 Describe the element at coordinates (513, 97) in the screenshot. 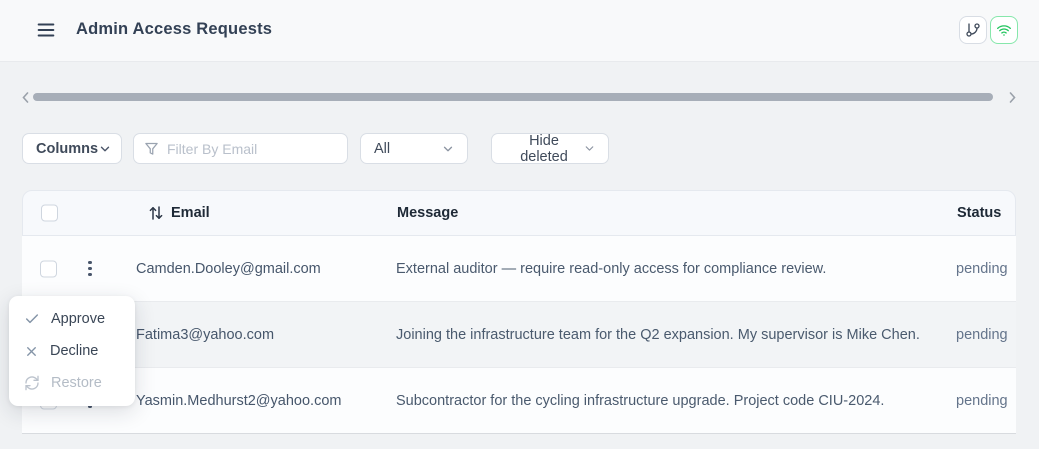

I see `hscroll-thumb` at that location.